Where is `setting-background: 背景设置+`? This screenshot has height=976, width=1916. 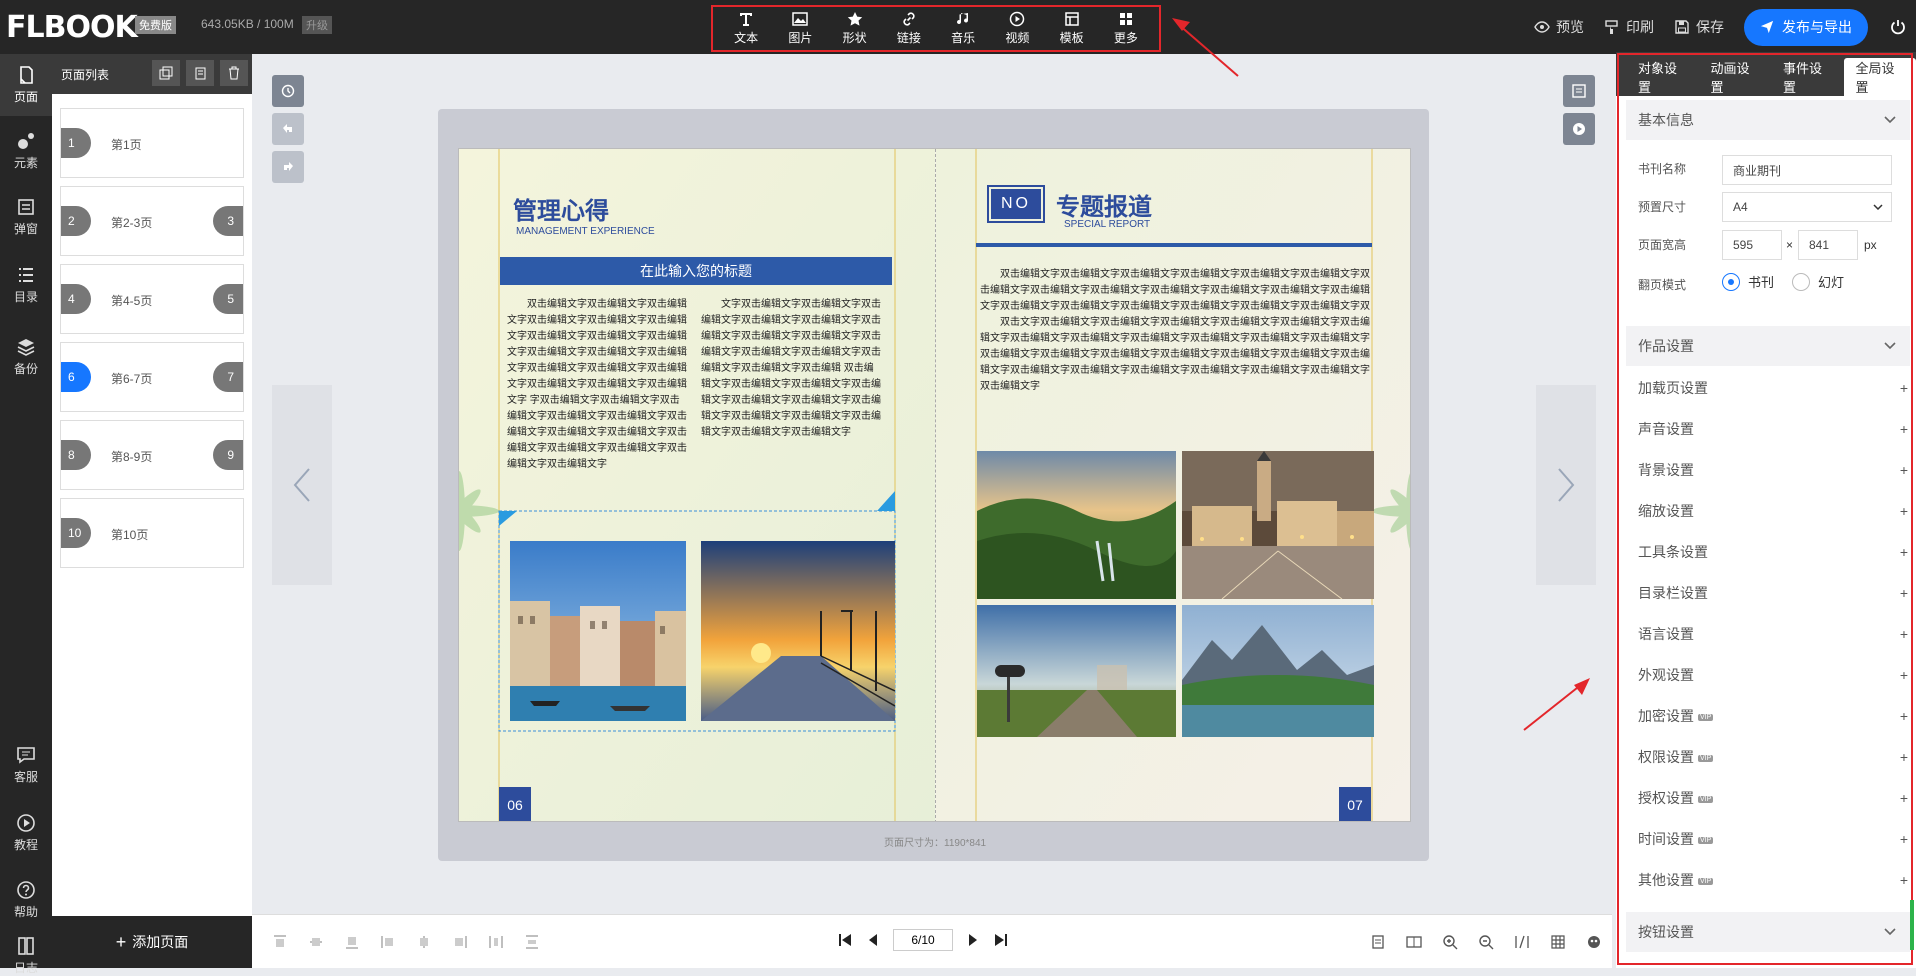
setting-background: 背景设置+ is located at coordinates (1773, 470).